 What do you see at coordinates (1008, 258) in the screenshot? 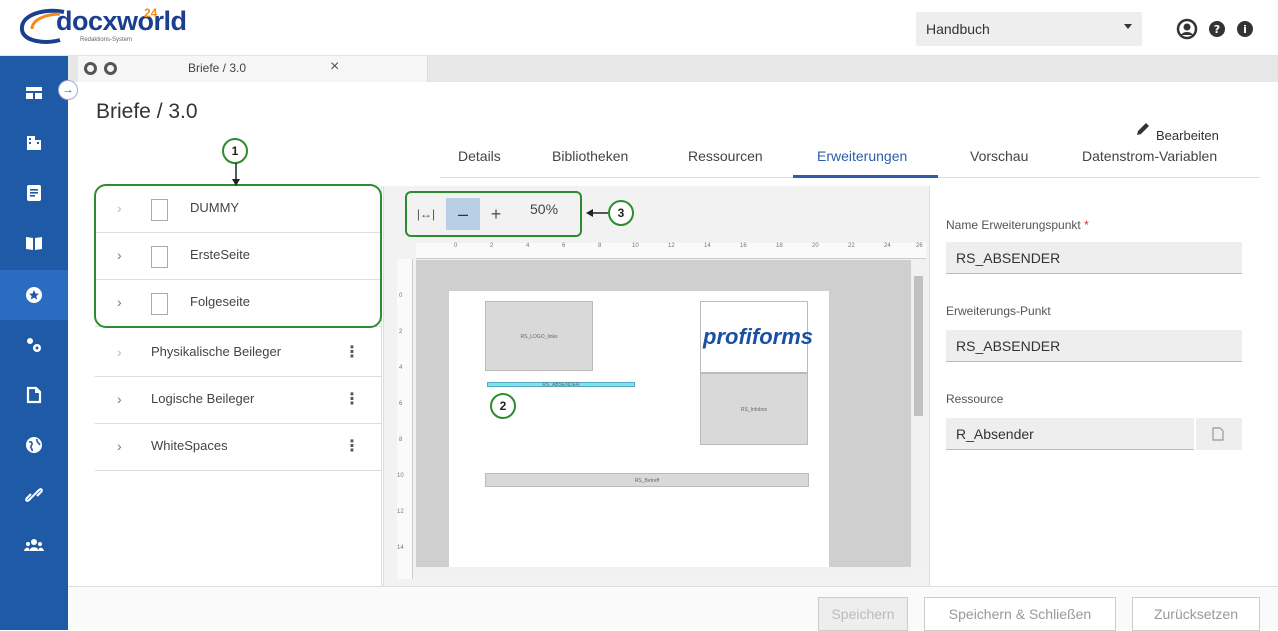
I see `name-field-value: RS_ABSENDER` at bounding box center [1008, 258].